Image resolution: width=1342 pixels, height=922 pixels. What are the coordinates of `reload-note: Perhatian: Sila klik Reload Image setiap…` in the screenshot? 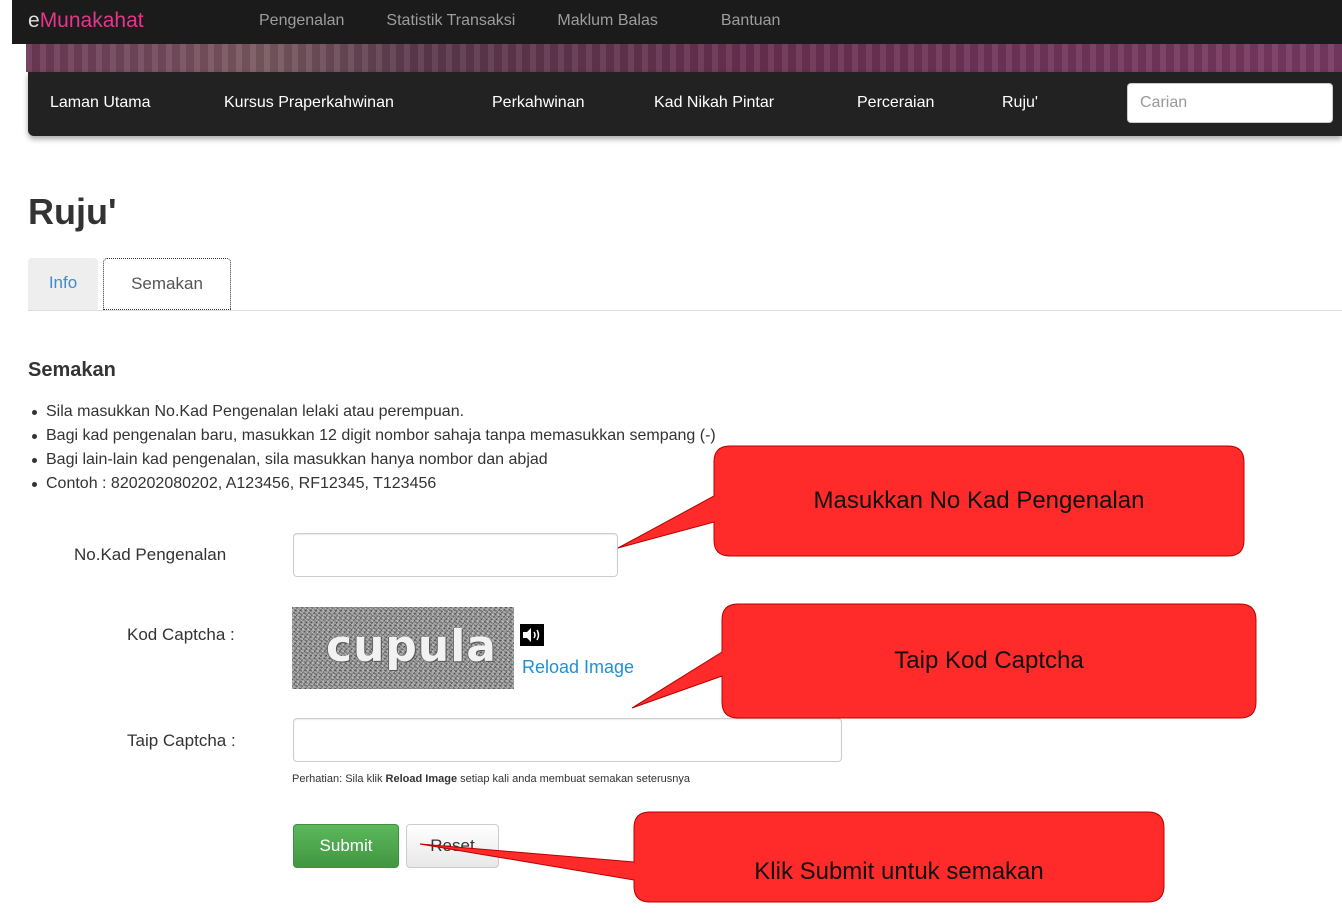 It's located at (491, 779).